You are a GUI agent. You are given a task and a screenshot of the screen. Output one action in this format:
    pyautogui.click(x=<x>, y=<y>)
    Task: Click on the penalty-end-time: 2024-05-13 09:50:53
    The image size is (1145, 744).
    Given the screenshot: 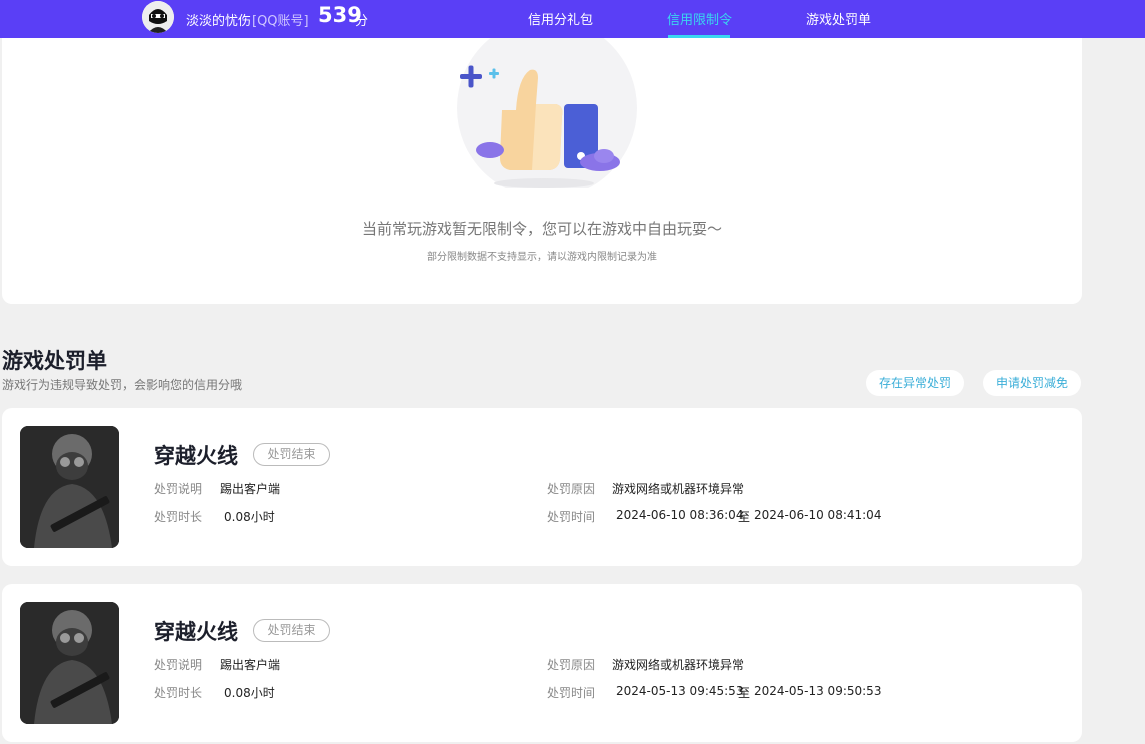 What is the action you would take?
    pyautogui.click(x=818, y=691)
    